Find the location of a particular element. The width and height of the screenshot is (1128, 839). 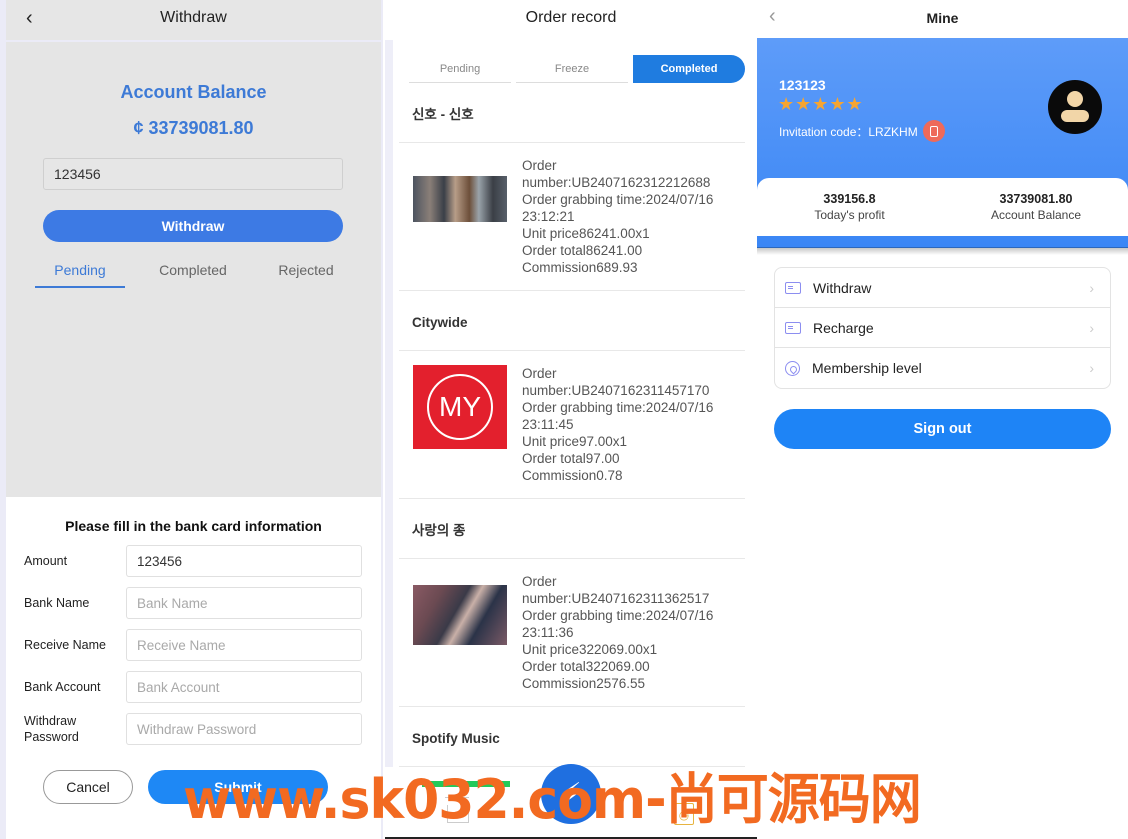

commission: Commission0.78 is located at coordinates (572, 475).